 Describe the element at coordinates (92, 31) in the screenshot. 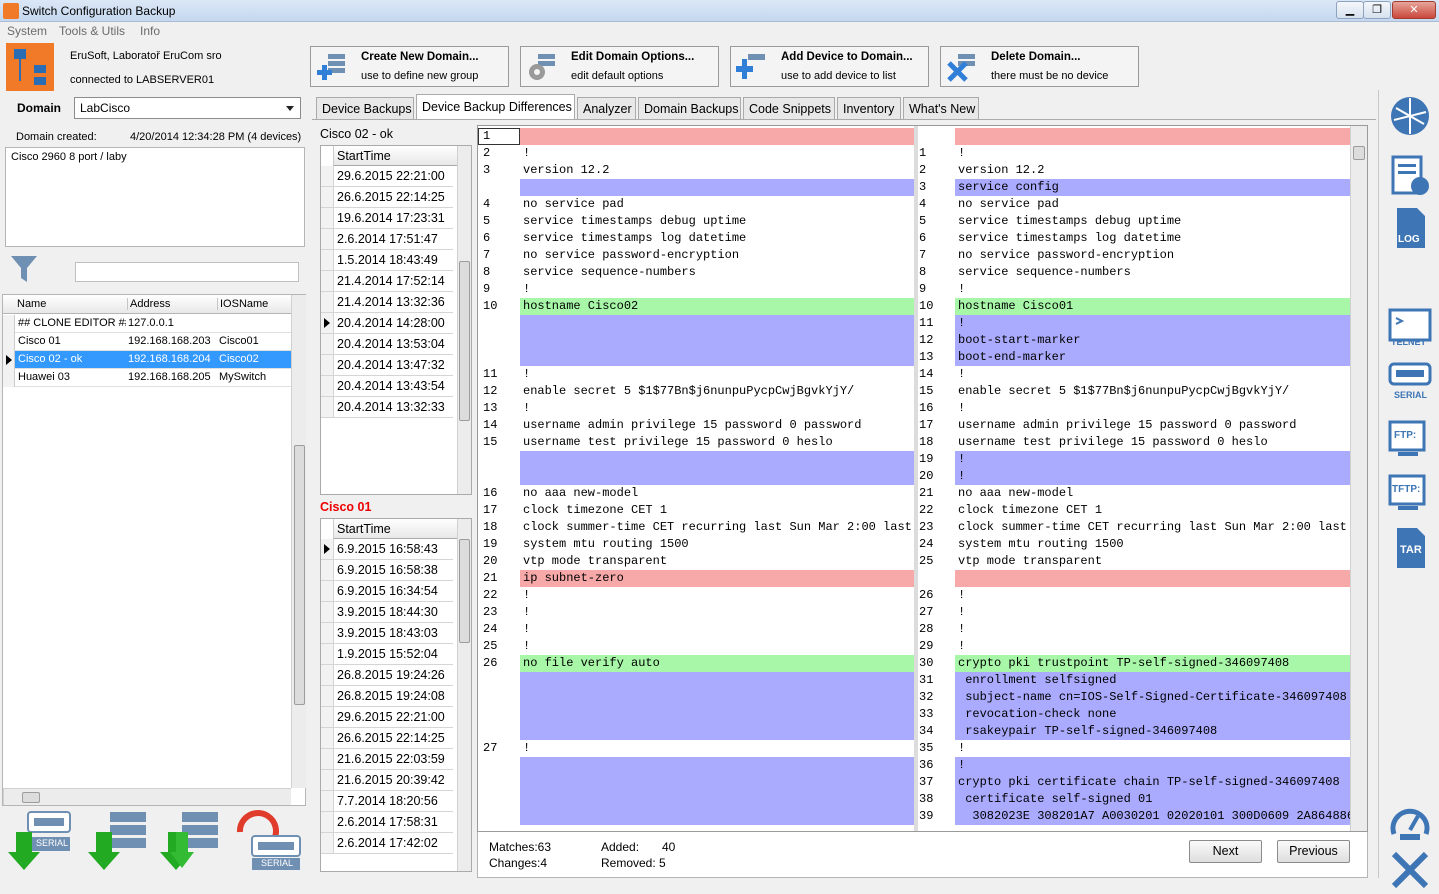

I see `menu-tools-utils: Tools & Utils` at that location.